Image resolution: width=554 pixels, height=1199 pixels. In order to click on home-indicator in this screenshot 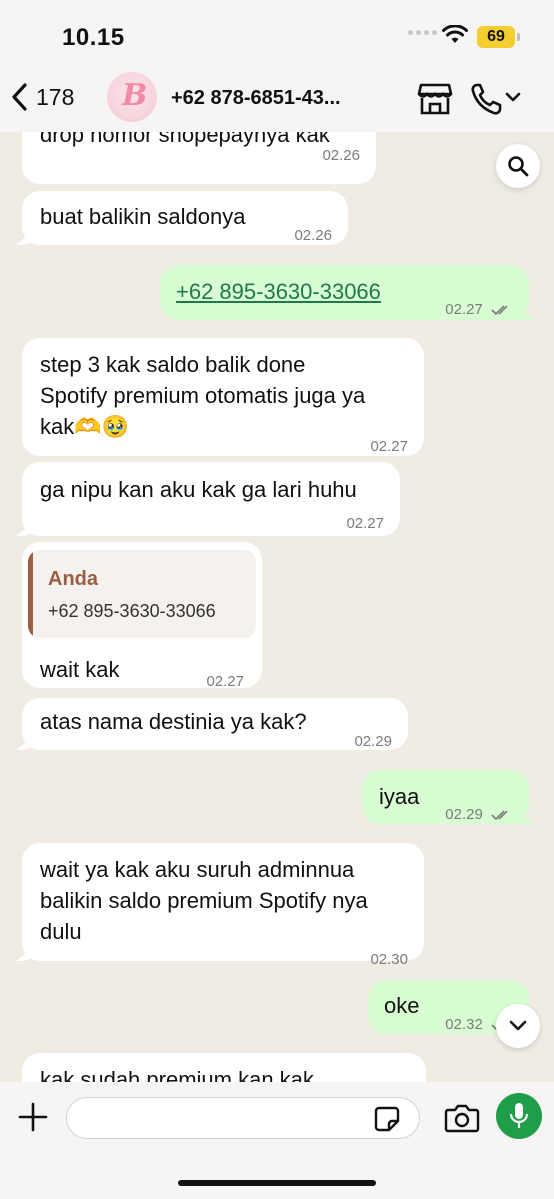, I will do `click(277, 1183)`.